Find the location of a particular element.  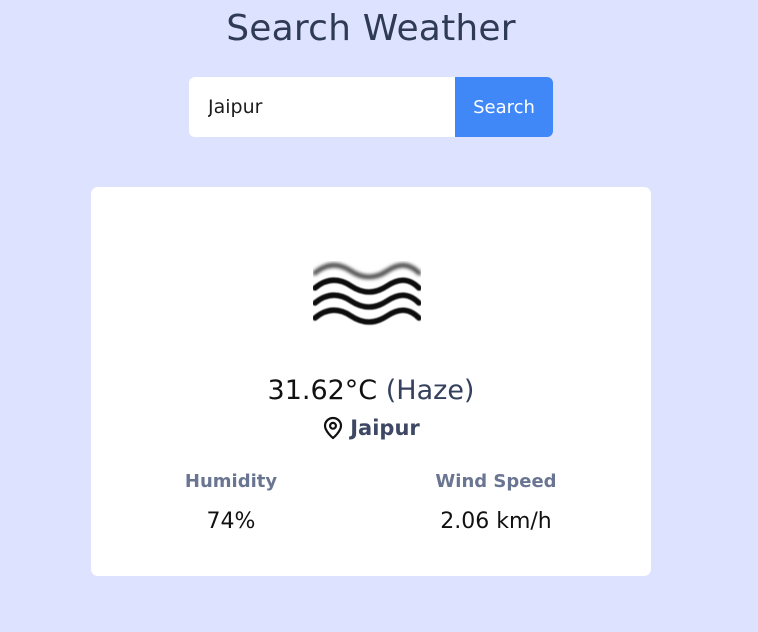

humidity-stat: Humidity 74% is located at coordinates (231, 502).